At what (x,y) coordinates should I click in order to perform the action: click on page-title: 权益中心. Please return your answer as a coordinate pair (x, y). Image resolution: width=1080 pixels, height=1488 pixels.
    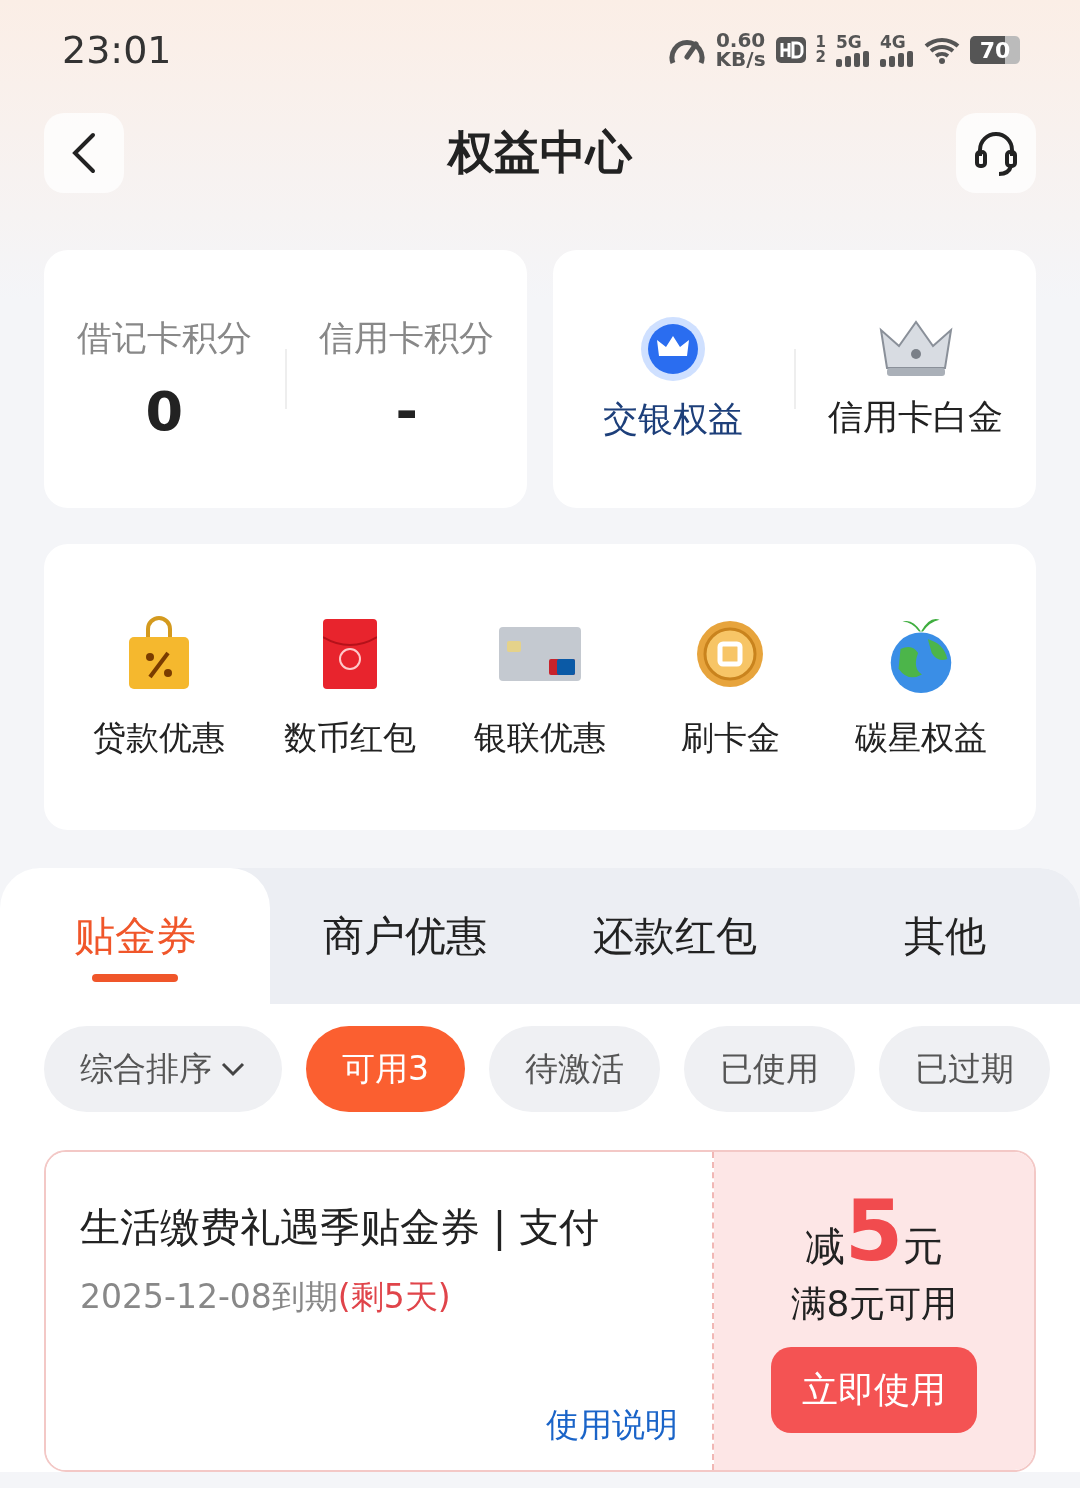
    Looking at the image, I should click on (540, 152).